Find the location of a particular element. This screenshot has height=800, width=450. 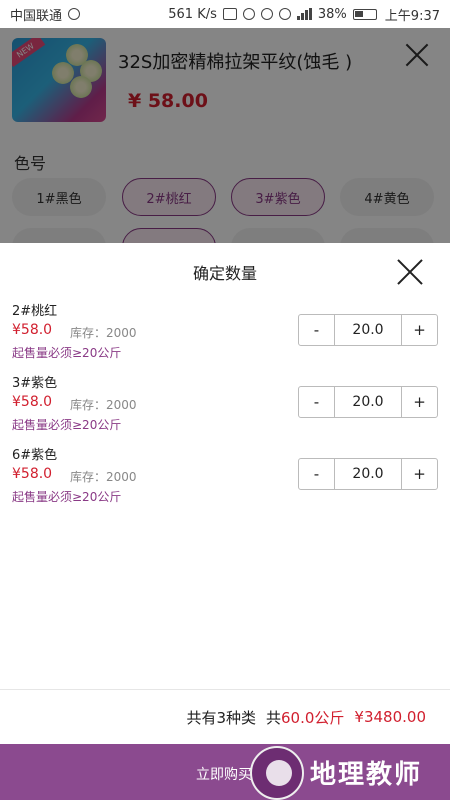

watermark-text: 地理教师 is located at coordinates (366, 775).